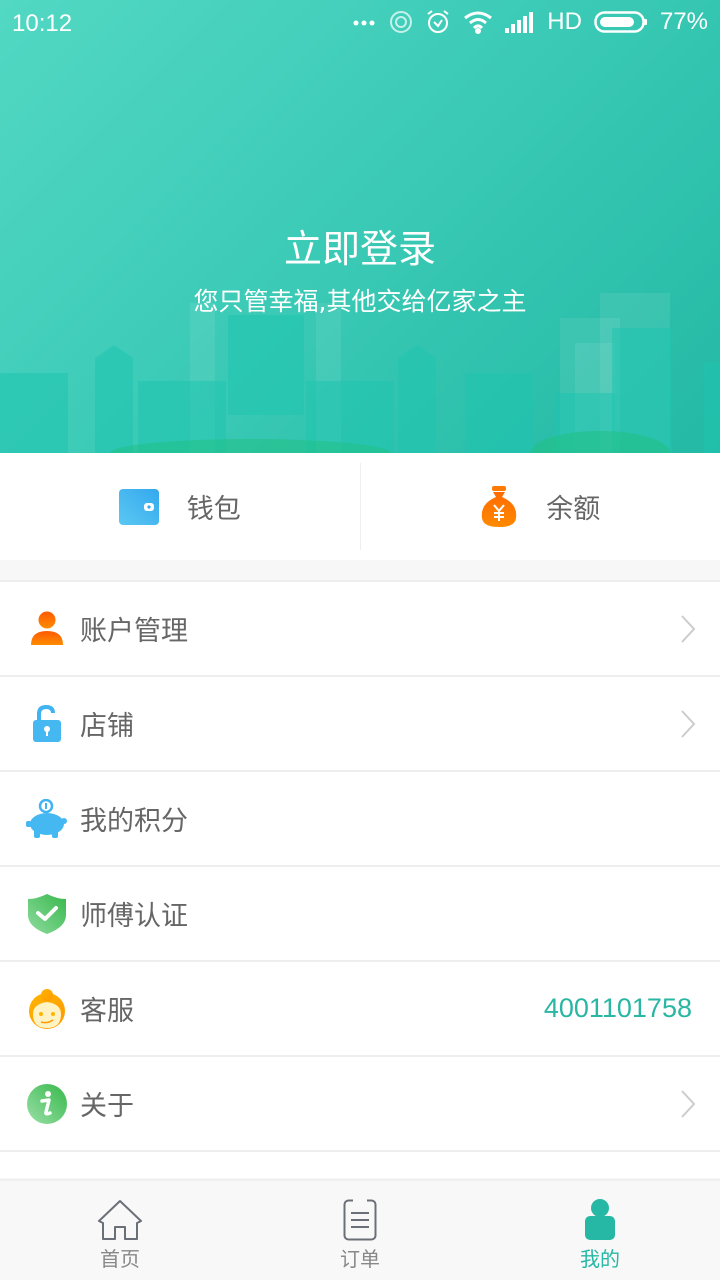 This screenshot has height=1280, width=720. What do you see at coordinates (360, 627) in the screenshot?
I see `menu-item-account: 账户管理` at bounding box center [360, 627].